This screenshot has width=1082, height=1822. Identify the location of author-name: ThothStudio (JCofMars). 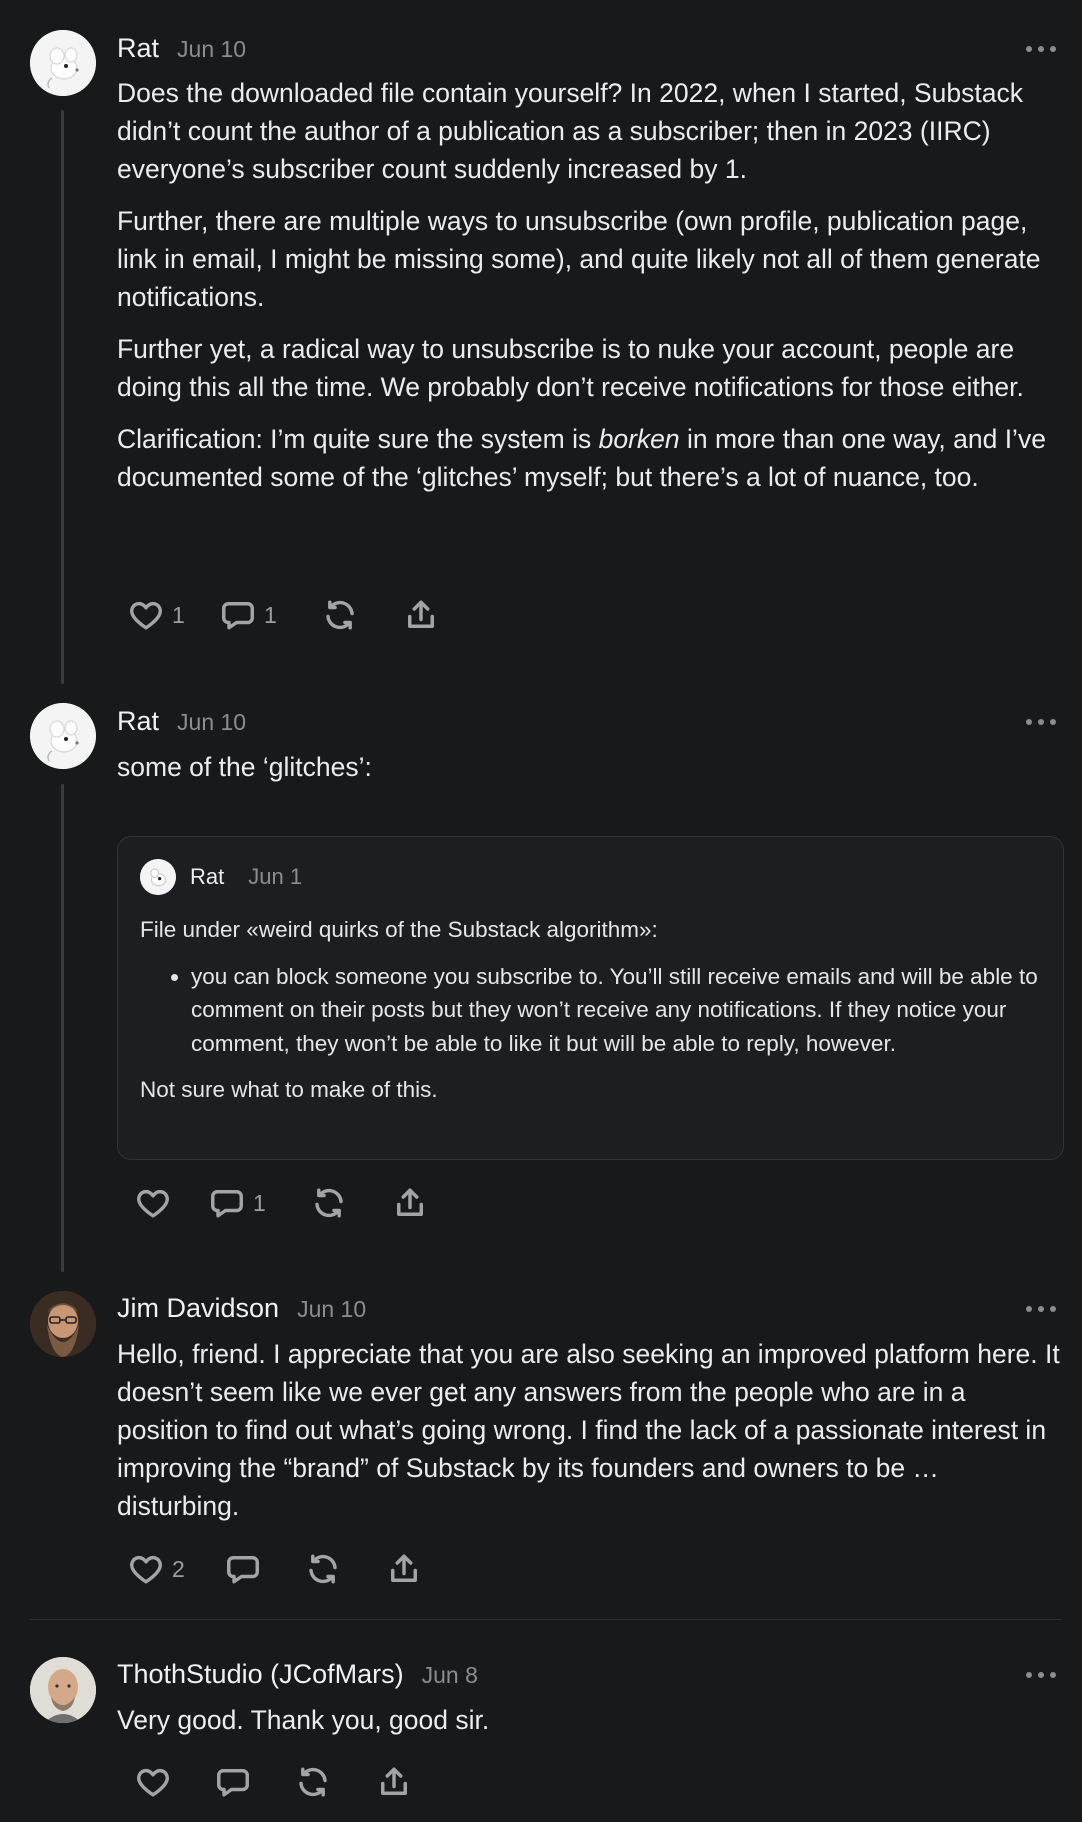
(260, 1674).